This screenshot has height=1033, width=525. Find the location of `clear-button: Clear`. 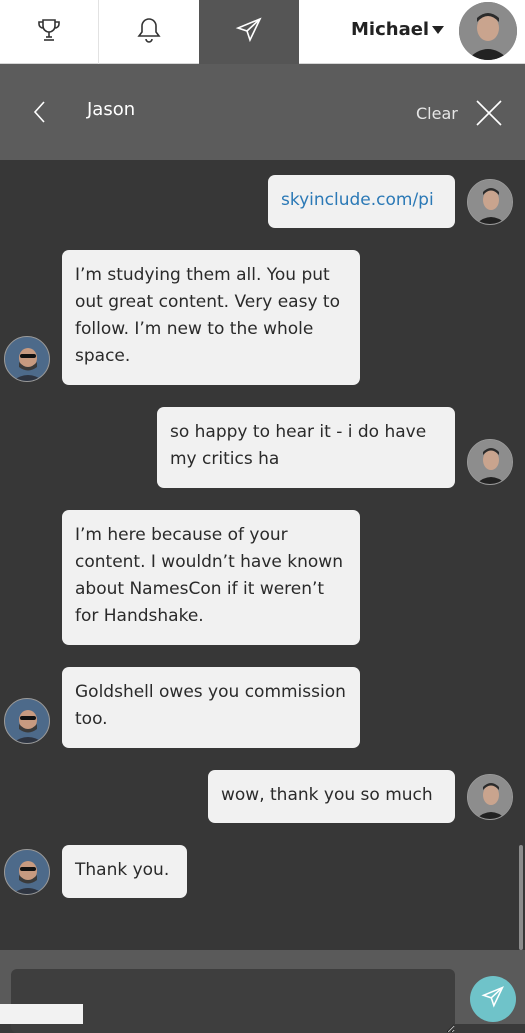

clear-button: Clear is located at coordinates (437, 113).